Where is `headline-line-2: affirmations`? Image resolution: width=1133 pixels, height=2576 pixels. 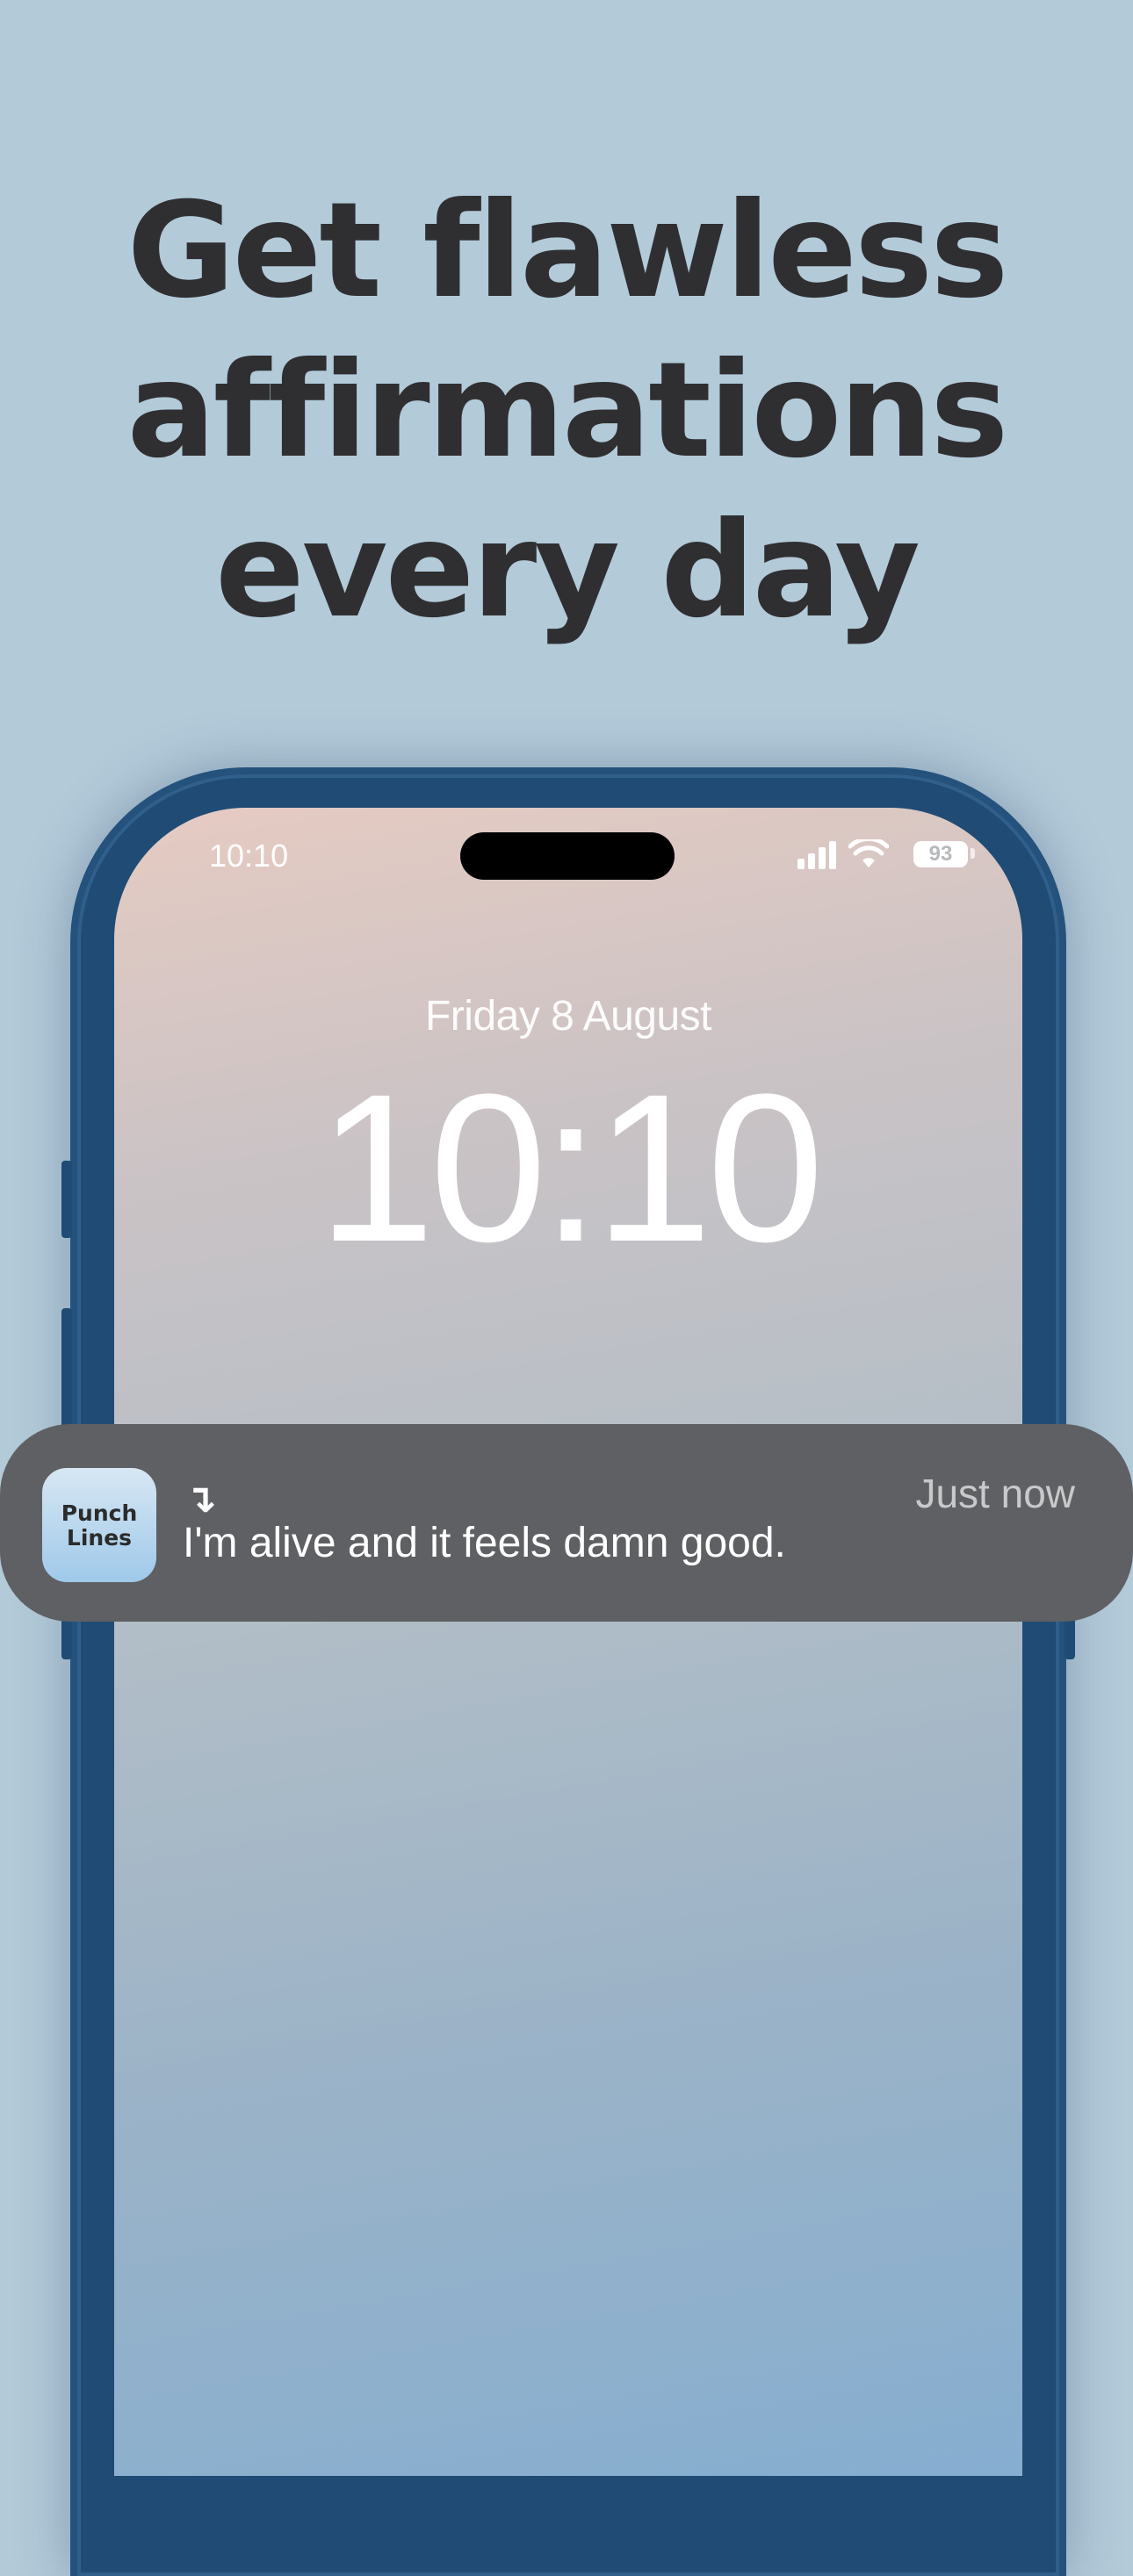 headline-line-2: affirmations is located at coordinates (567, 411).